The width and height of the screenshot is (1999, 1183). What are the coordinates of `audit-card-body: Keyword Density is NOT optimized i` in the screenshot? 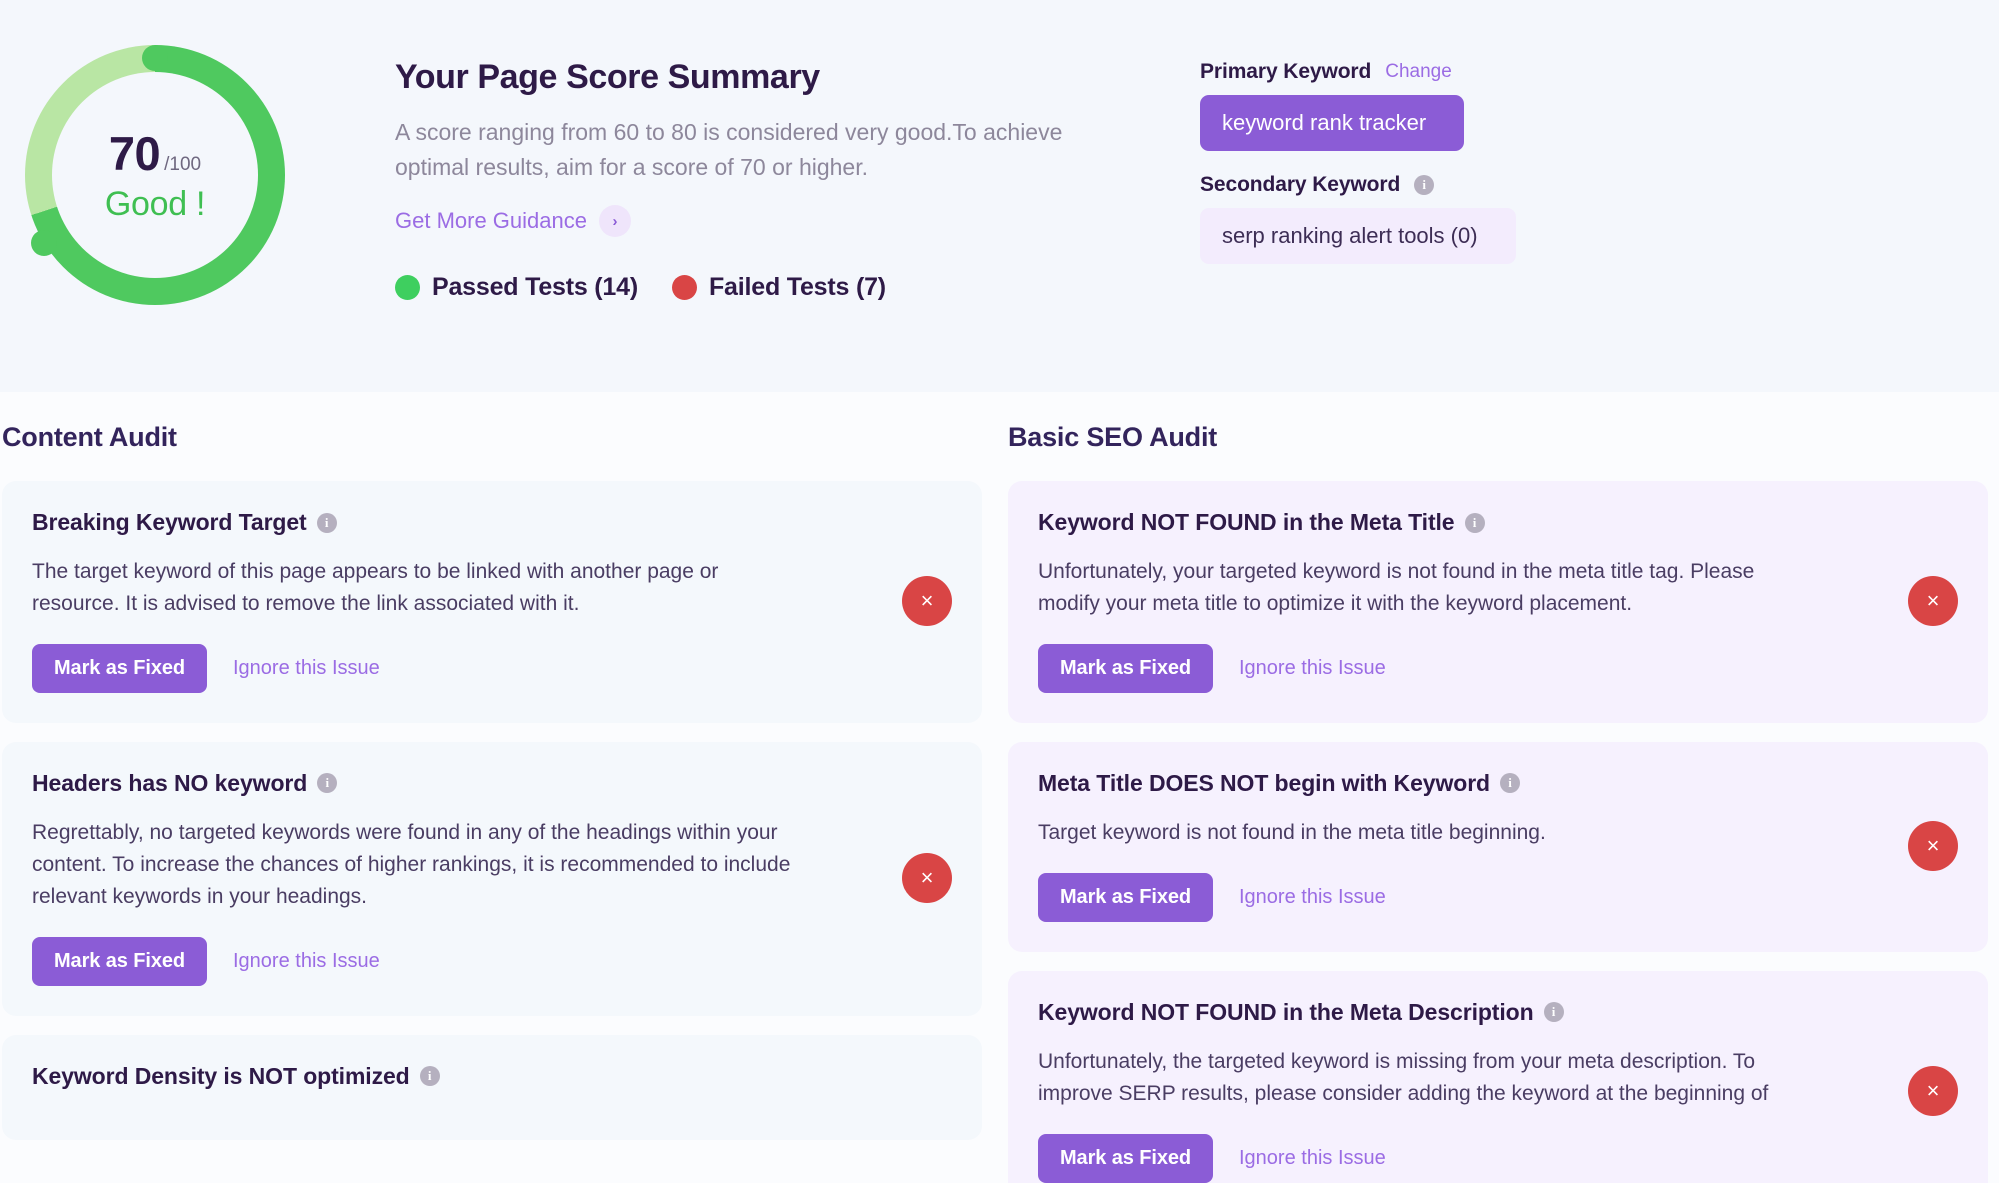 It's located at (492, 1086).